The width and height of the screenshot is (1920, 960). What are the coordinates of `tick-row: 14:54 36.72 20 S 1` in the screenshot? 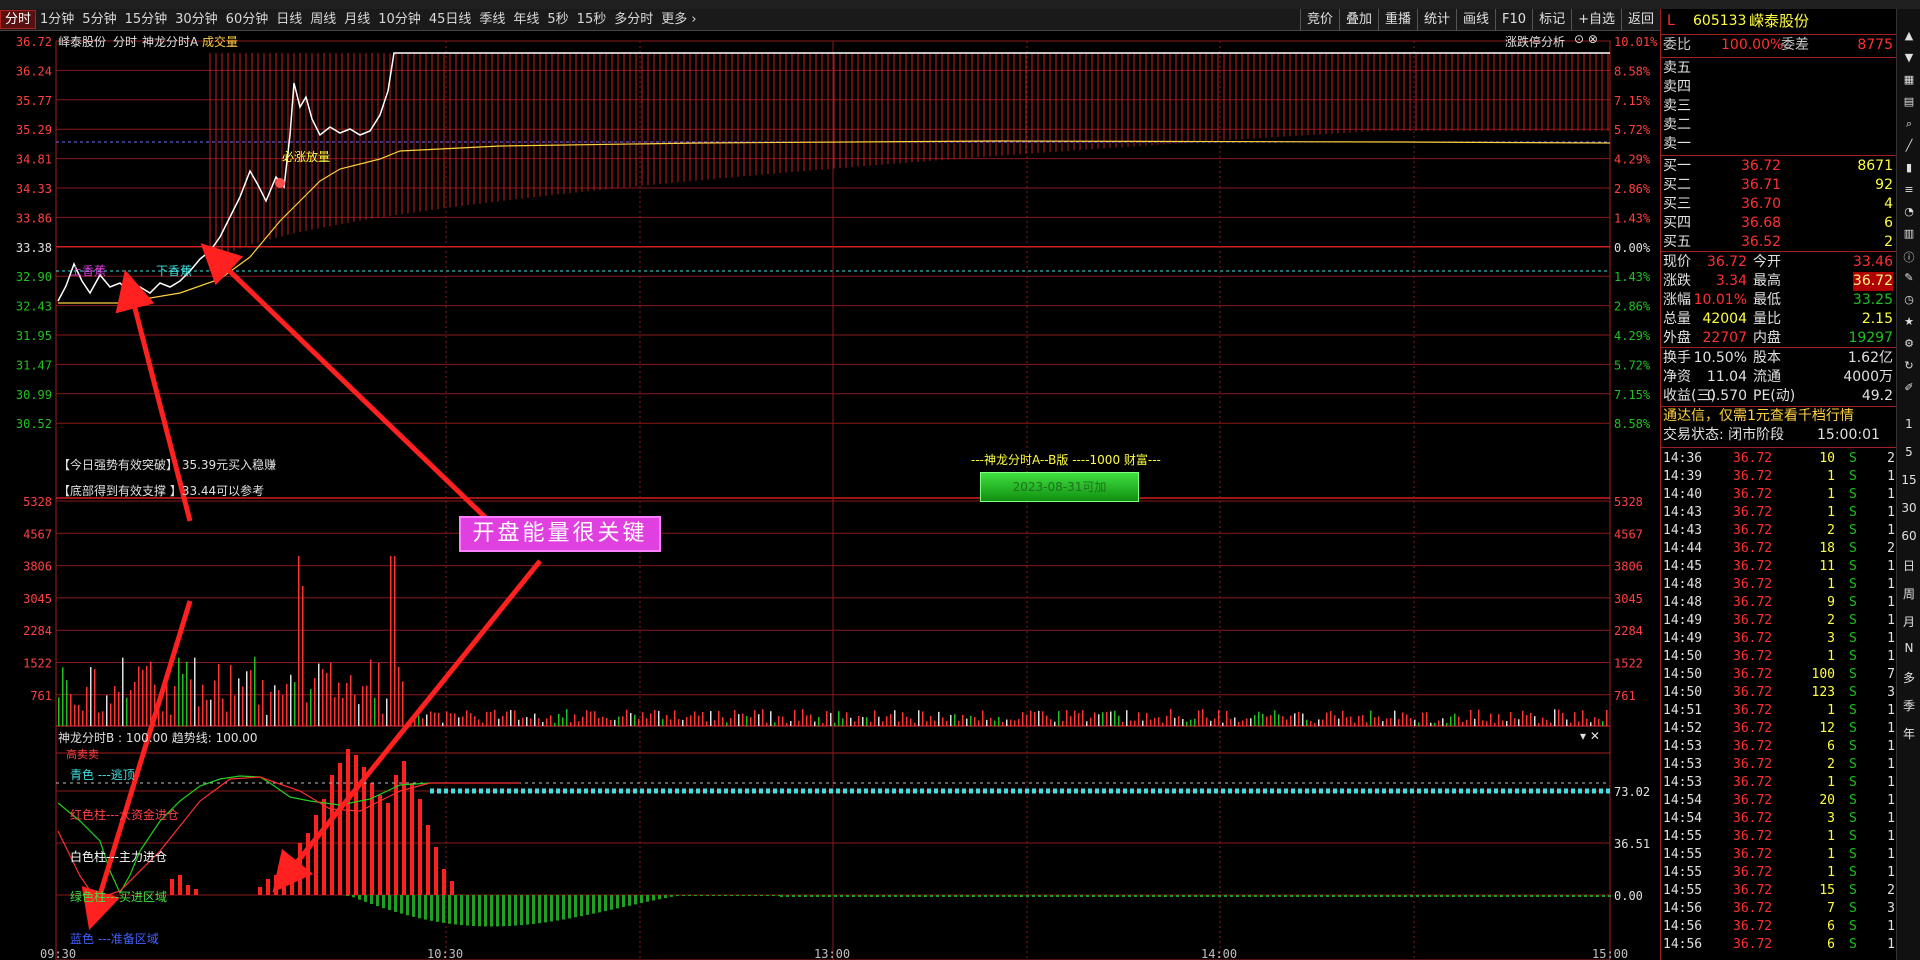 It's located at (1779, 801).